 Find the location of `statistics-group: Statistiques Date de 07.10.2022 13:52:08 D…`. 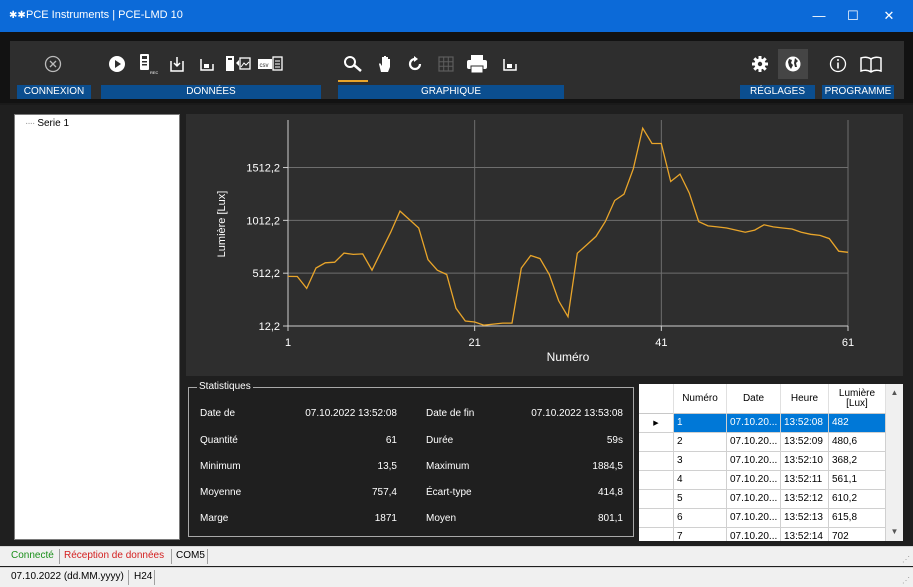

statistics-group: Statistiques Date de 07.10.2022 13:52:08 D… is located at coordinates (411, 459).